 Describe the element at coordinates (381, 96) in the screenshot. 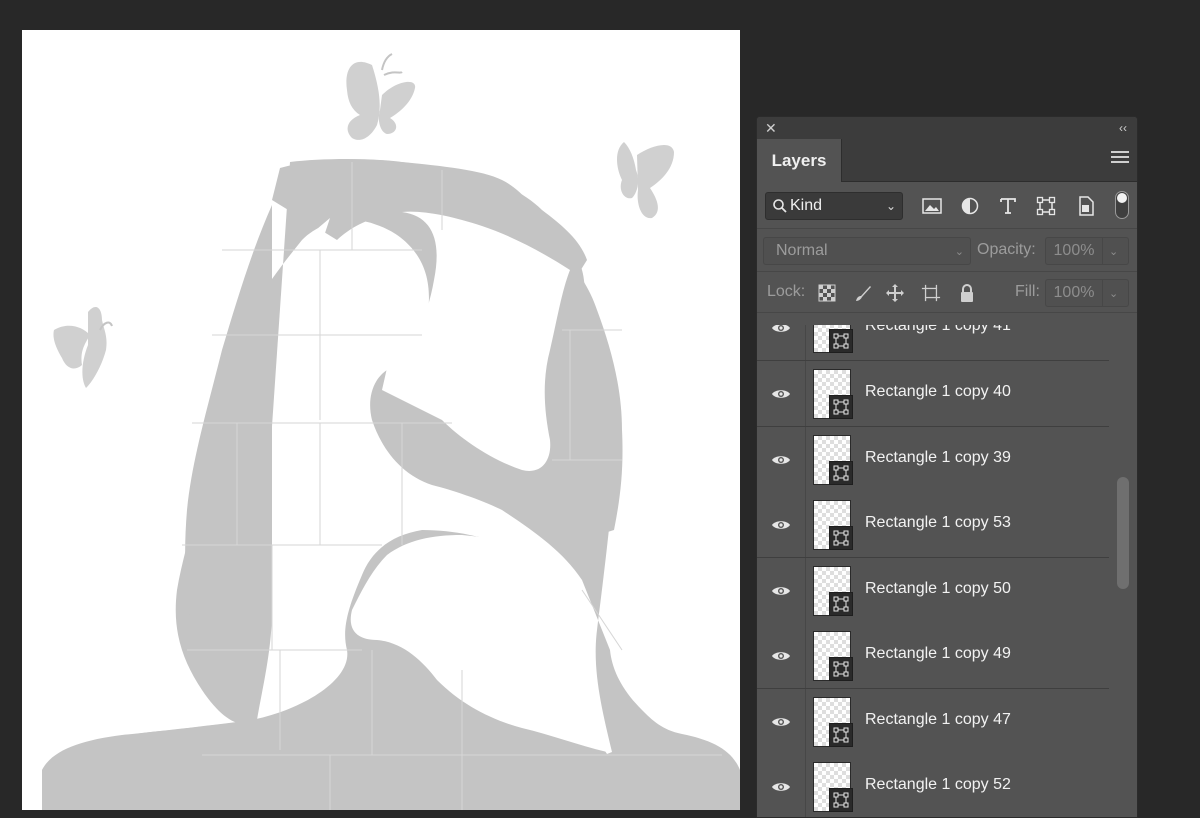

I see `butterfly-top` at that location.